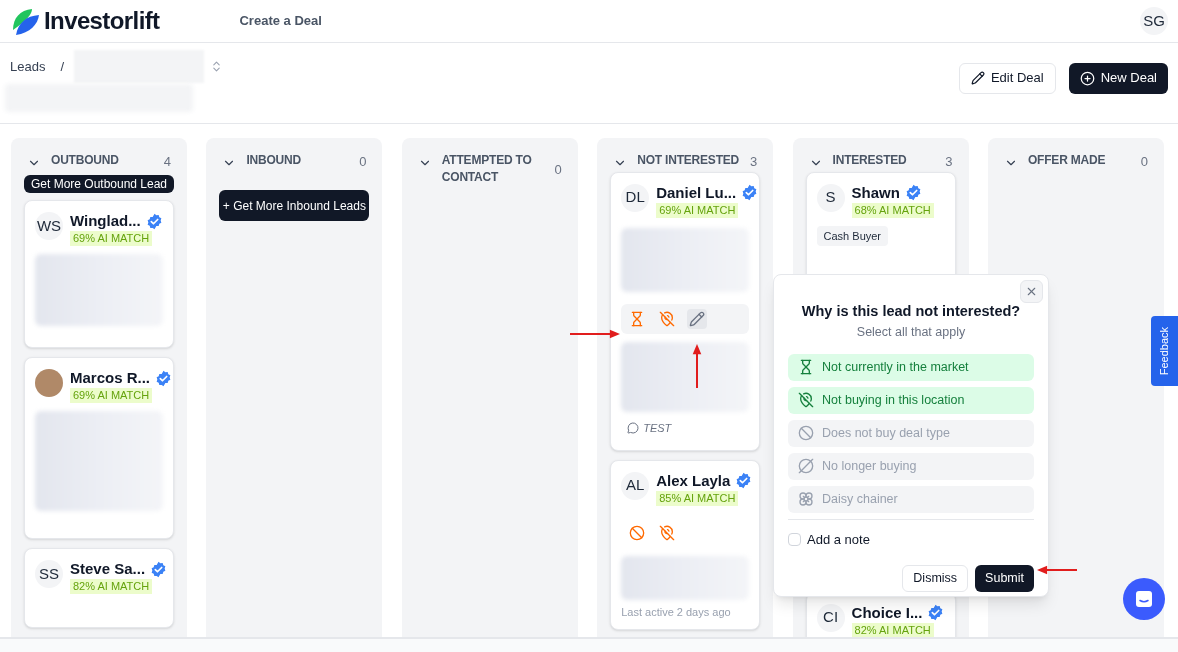  Describe the element at coordinates (688, 160) in the screenshot. I see `column-title: NOT INTERESTED` at that location.